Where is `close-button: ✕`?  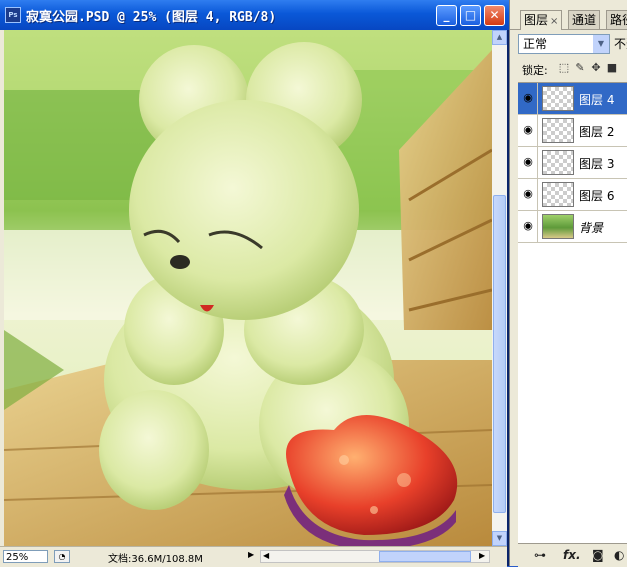
close-button: ✕ is located at coordinates (494, 15).